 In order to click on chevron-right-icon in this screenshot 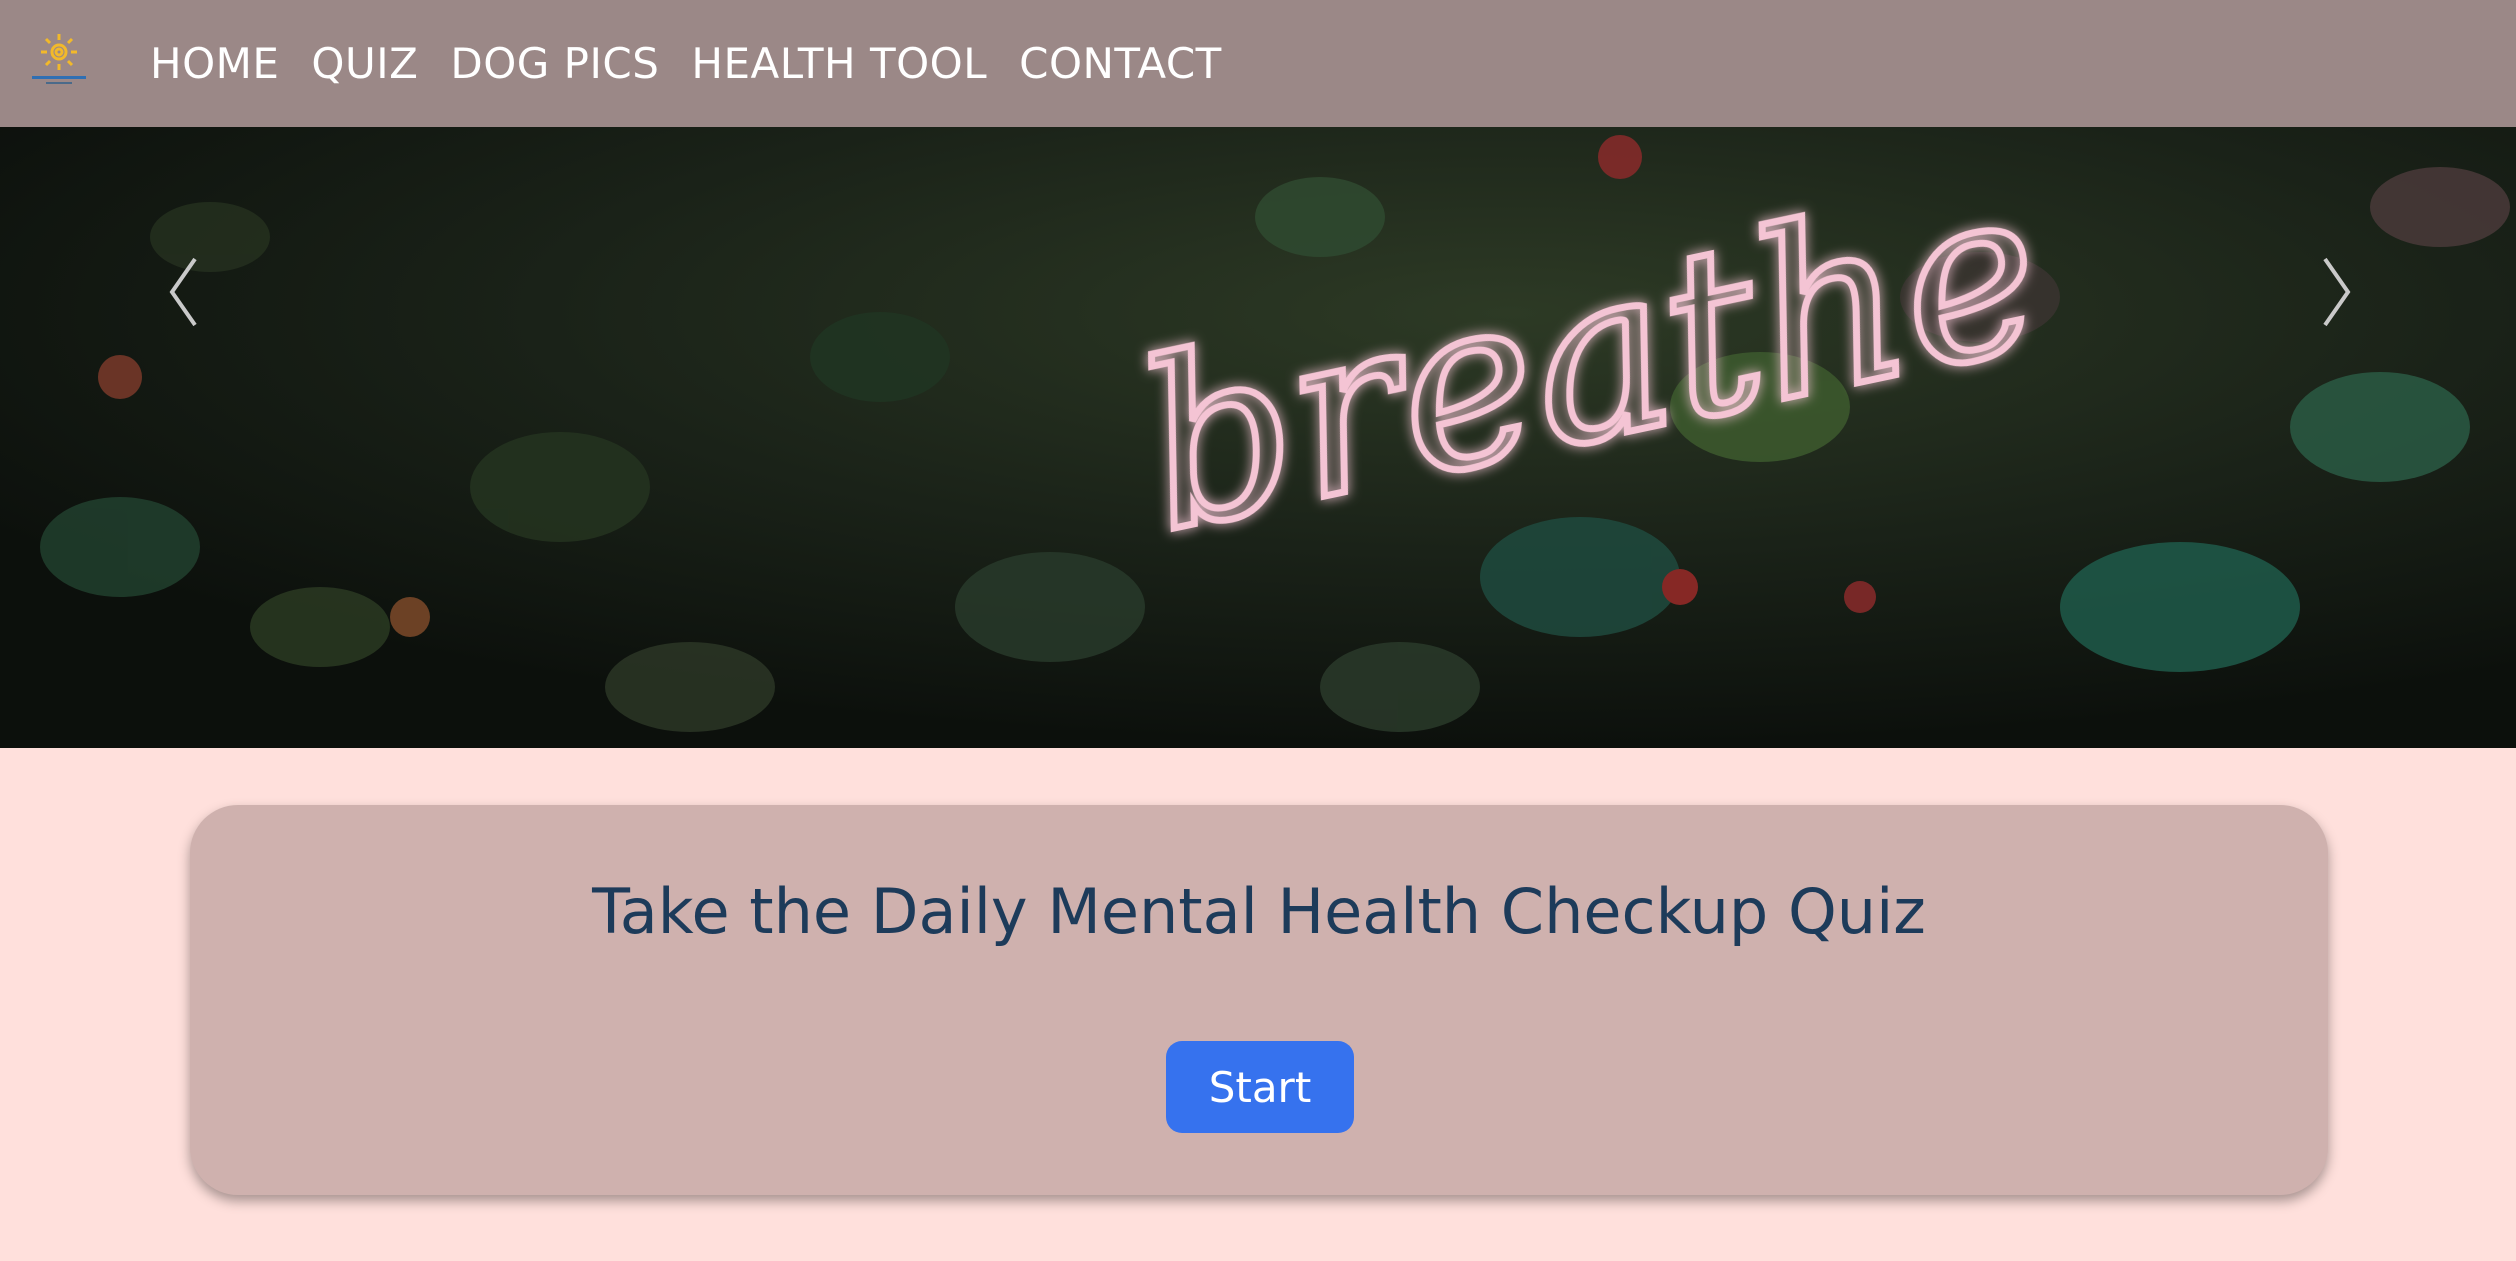, I will do `click(2335, 292)`.